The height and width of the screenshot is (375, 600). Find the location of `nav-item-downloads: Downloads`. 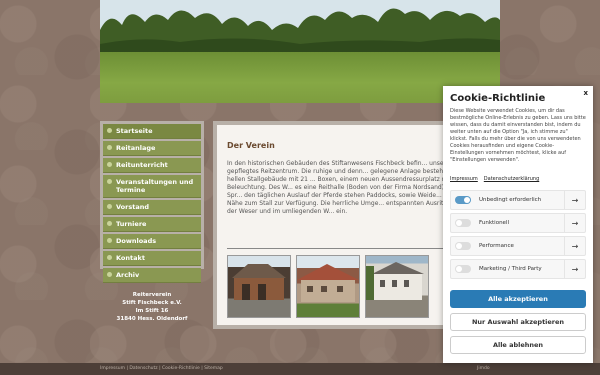

nav-item-downloads: Downloads is located at coordinates (152, 241).